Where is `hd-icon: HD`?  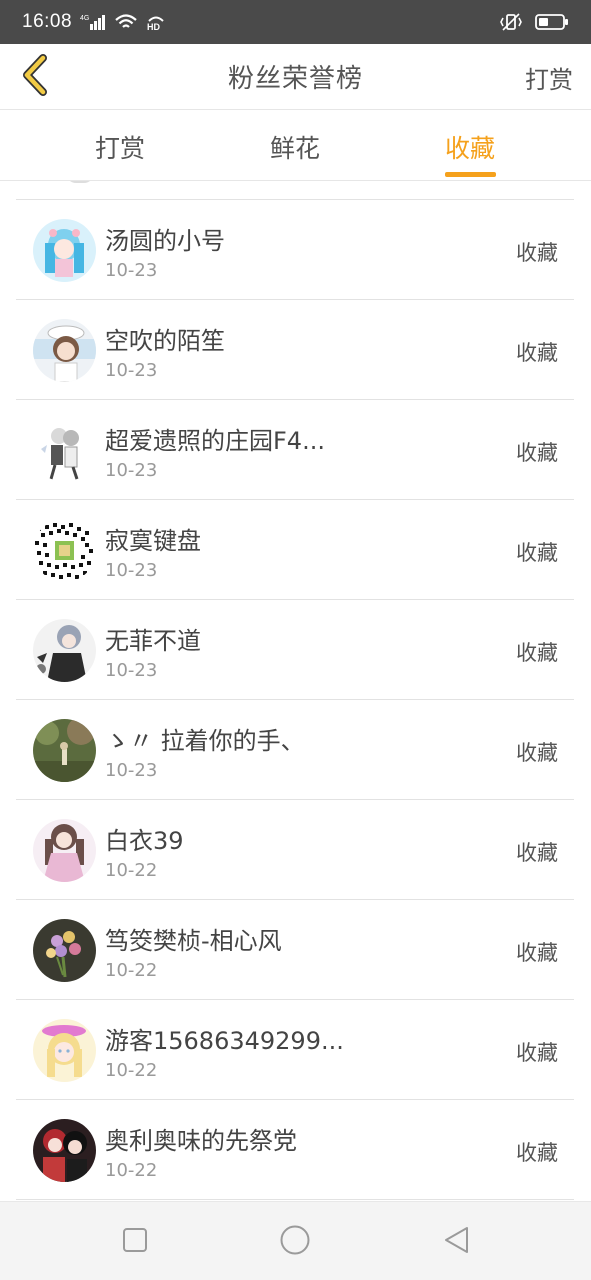
hd-icon: HD is located at coordinates (156, 22).